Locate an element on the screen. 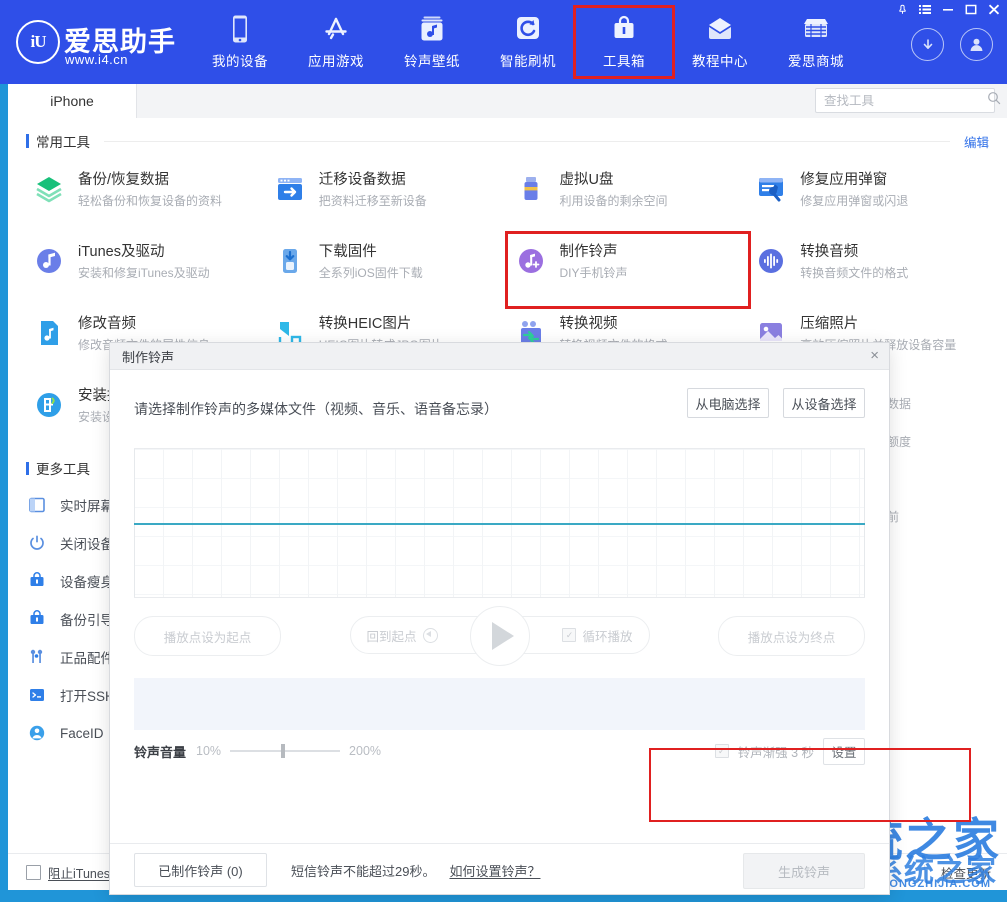  loop-play-toggle: ✓ 循环播放 is located at coordinates (597, 635).